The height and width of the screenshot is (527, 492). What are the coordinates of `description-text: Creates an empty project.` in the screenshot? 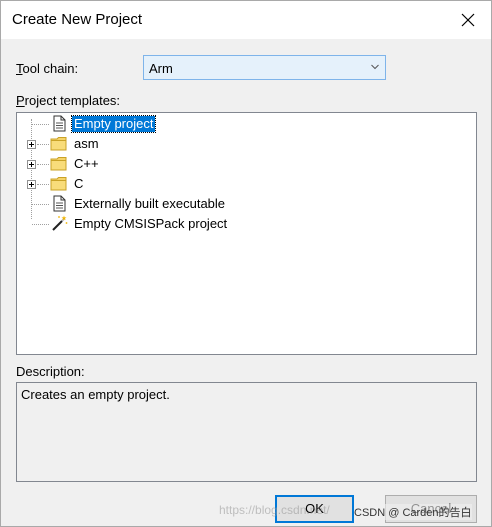 It's located at (95, 394).